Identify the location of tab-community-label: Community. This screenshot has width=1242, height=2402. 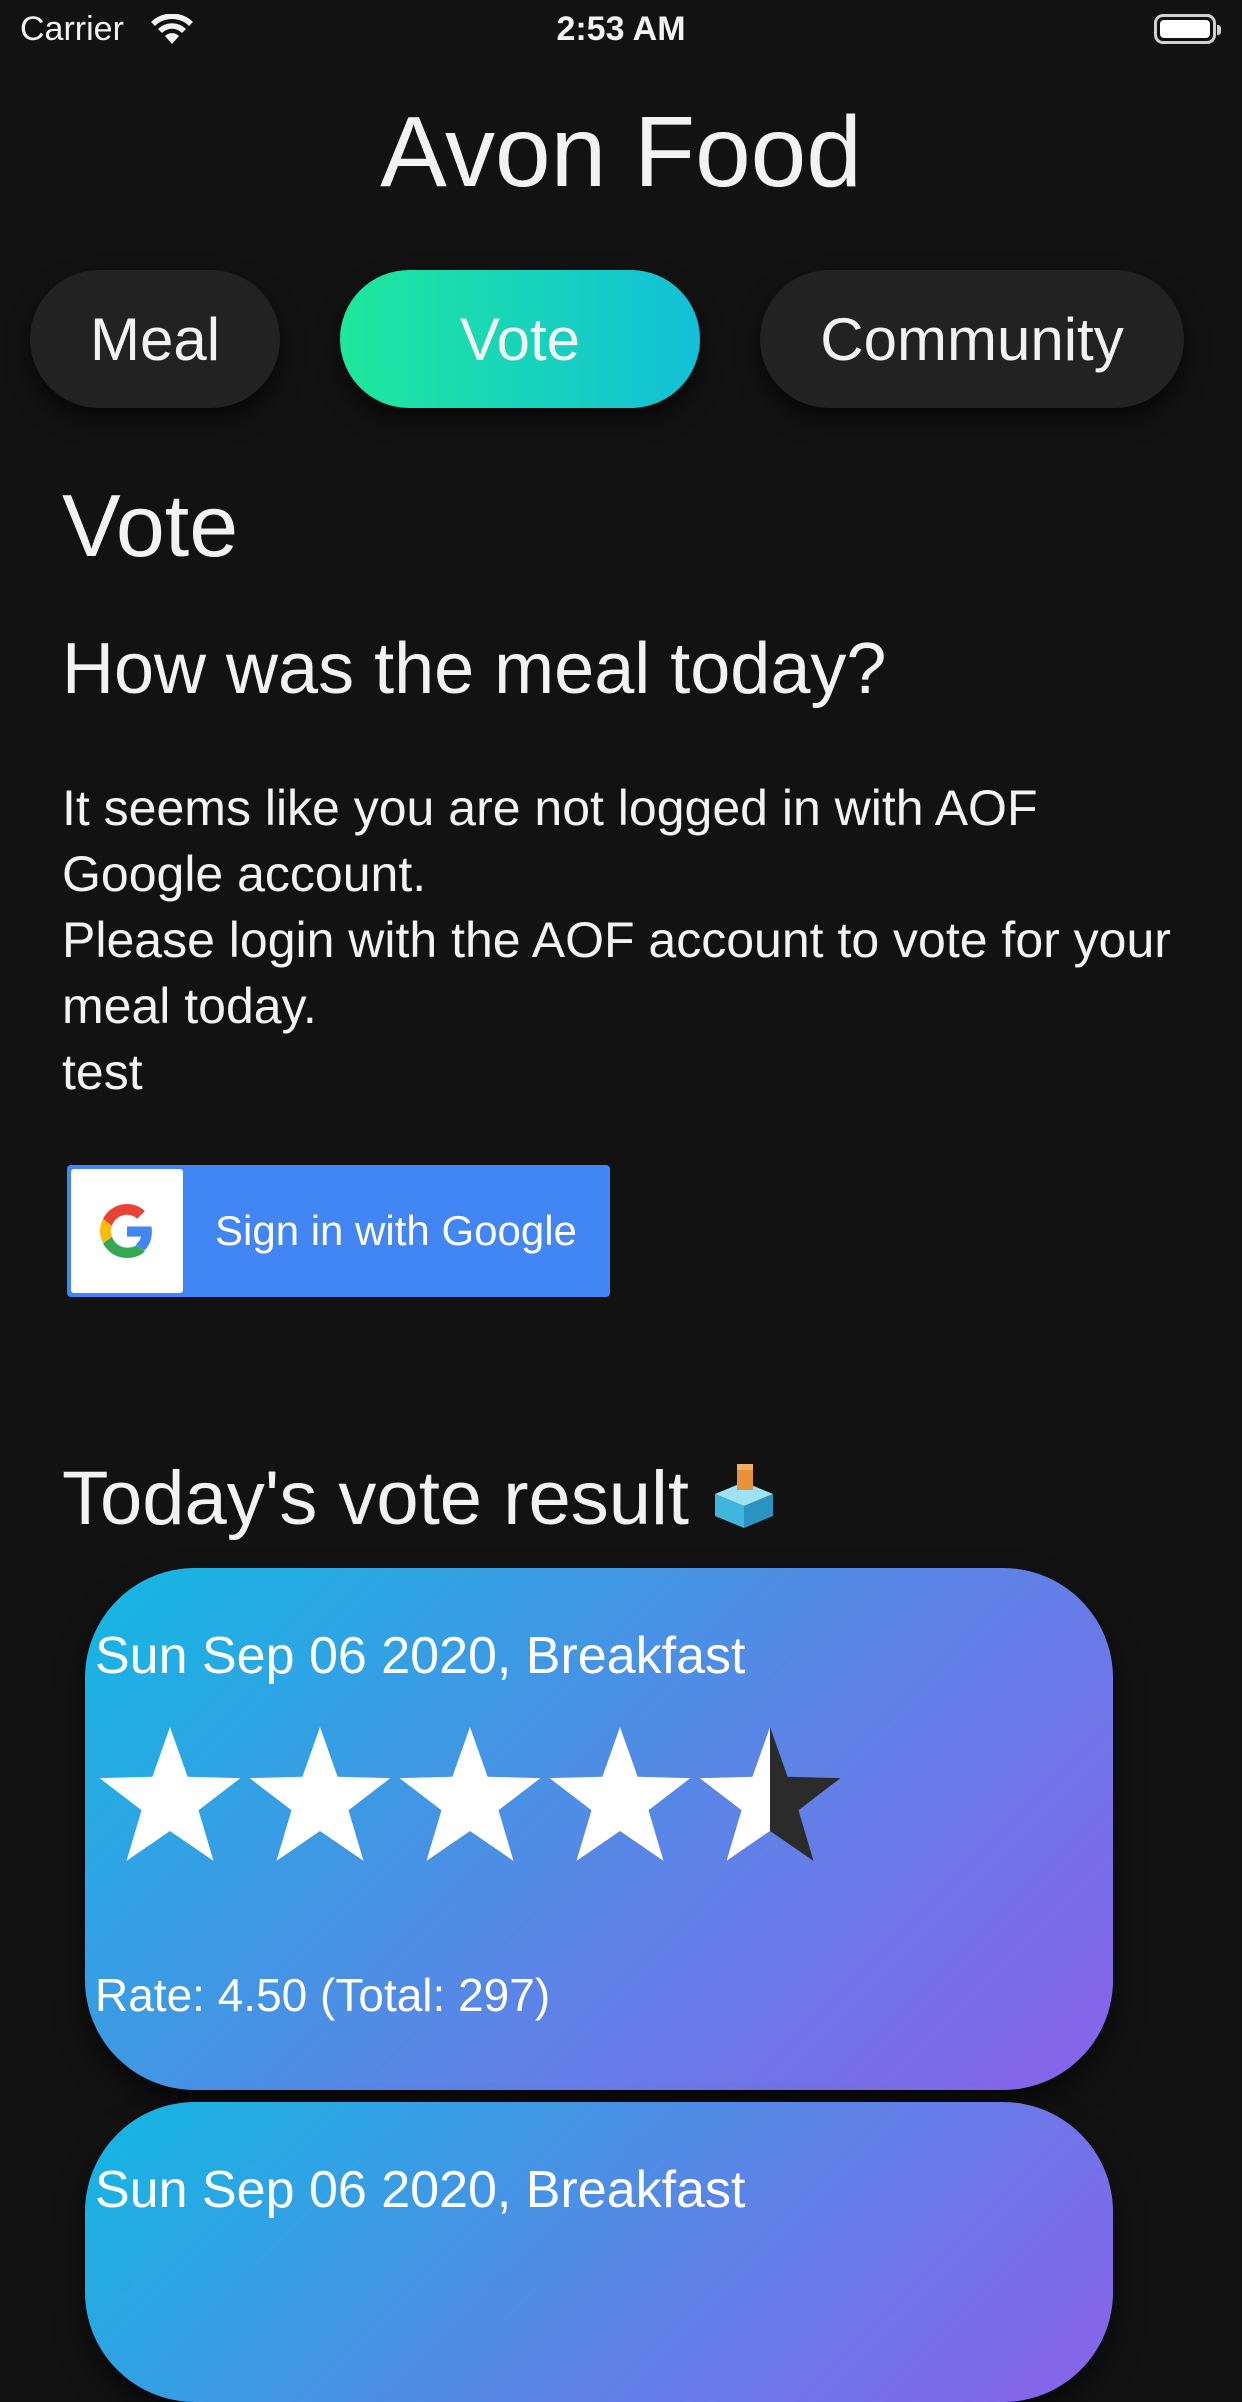
(972, 339).